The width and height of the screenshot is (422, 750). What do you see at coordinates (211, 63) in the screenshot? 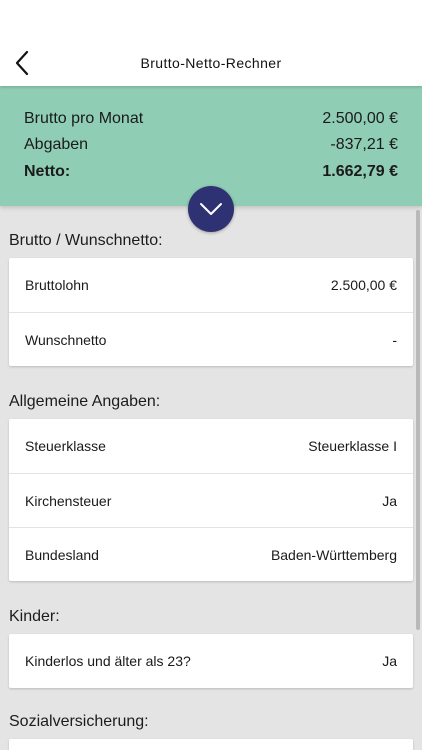
I see `page-title: Brutto-Netto-Rechner` at bounding box center [211, 63].